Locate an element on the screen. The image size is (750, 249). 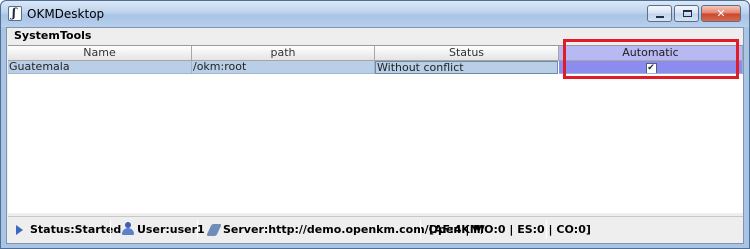
minimize-button is located at coordinates (659, 13).